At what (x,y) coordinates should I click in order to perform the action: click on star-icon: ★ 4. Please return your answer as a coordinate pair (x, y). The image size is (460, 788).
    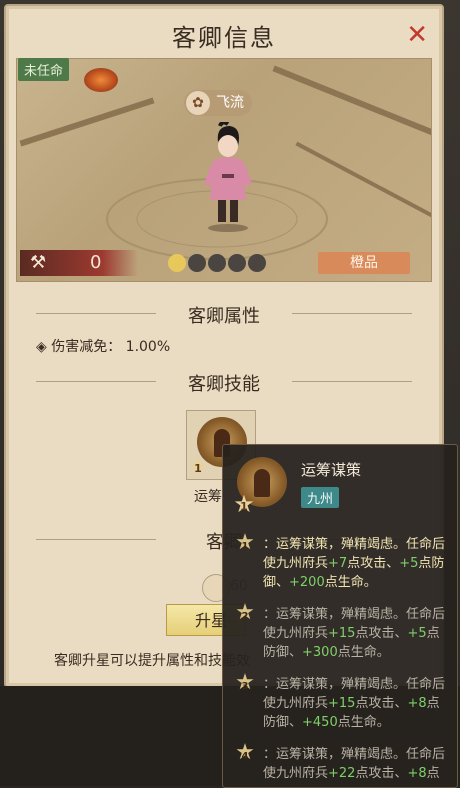
    Looking at the image, I should click on (245, 752).